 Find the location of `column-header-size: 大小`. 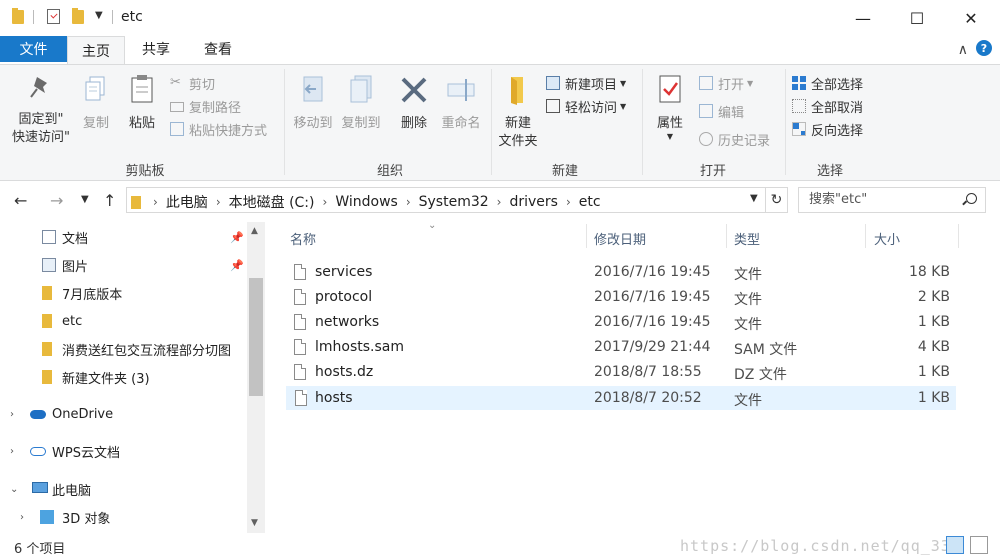

column-header-size: 大小 is located at coordinates (887, 238).